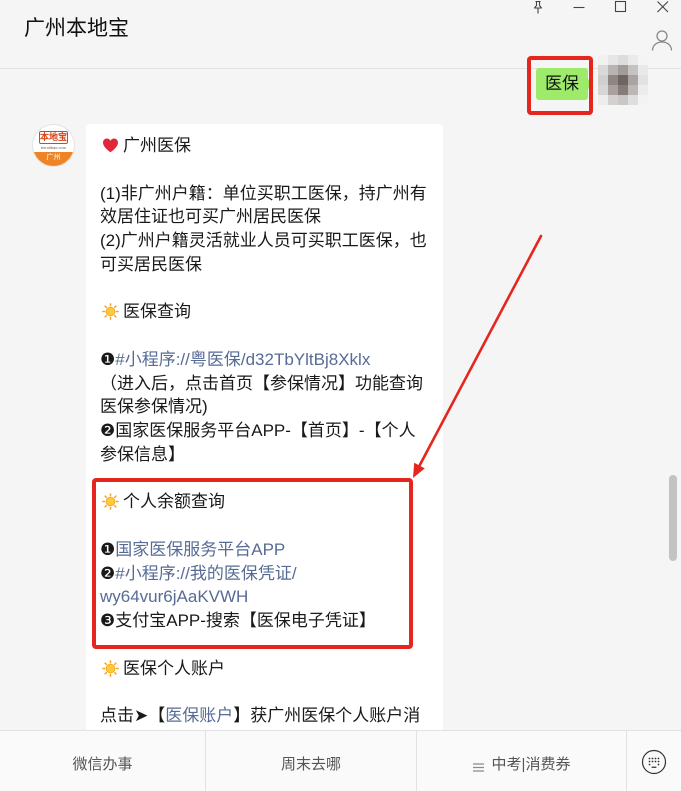  What do you see at coordinates (174, 668) in the screenshot?
I see `section-title: 医保个人账户` at bounding box center [174, 668].